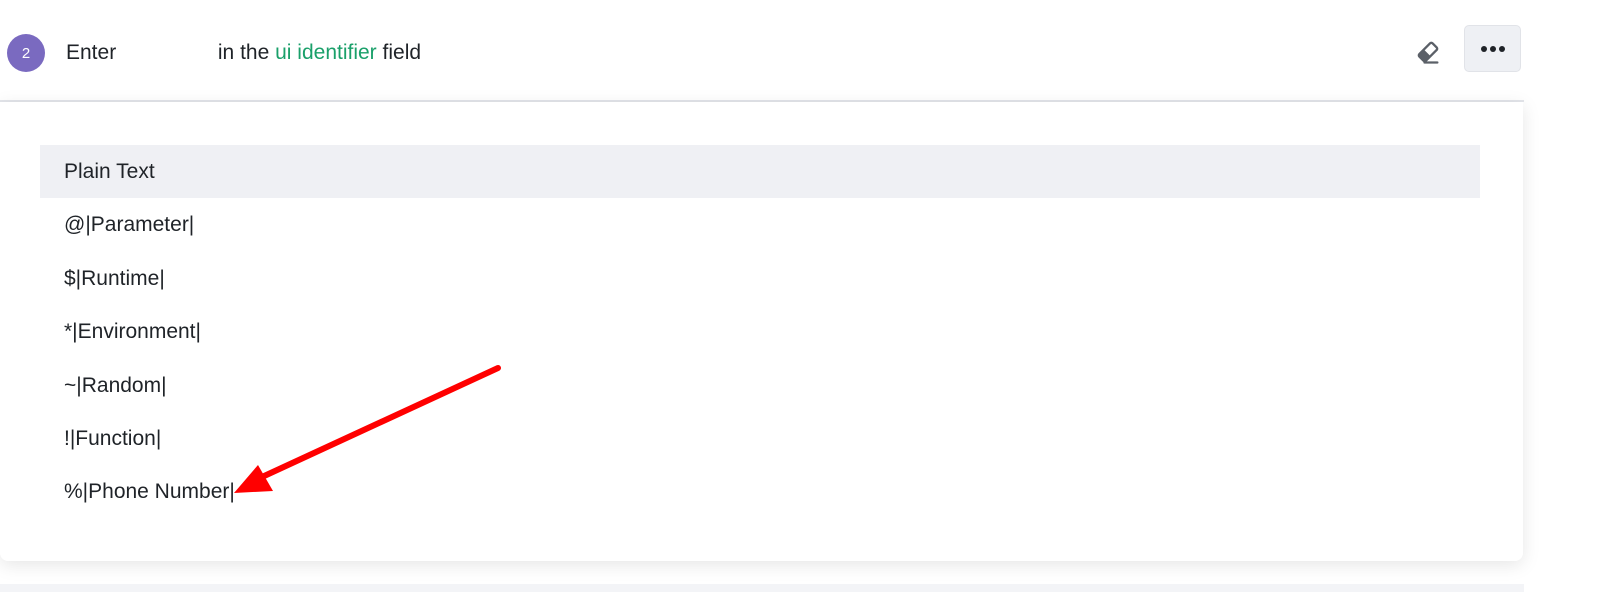  What do you see at coordinates (760, 172) in the screenshot?
I see `option-plain-text: Plain Text` at bounding box center [760, 172].